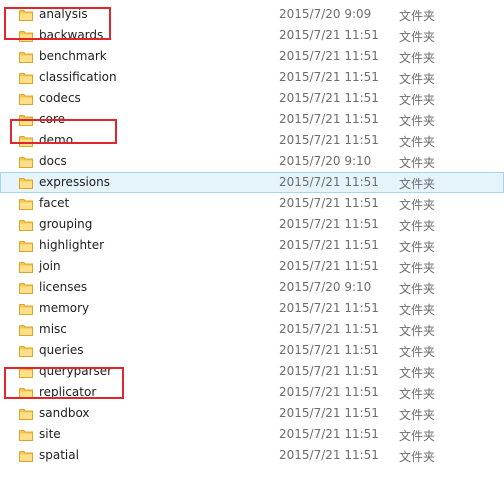  What do you see at coordinates (252, 161) in the screenshot?
I see `list-item-docs: docs 2015/7/20 9:10 文件夹` at bounding box center [252, 161].